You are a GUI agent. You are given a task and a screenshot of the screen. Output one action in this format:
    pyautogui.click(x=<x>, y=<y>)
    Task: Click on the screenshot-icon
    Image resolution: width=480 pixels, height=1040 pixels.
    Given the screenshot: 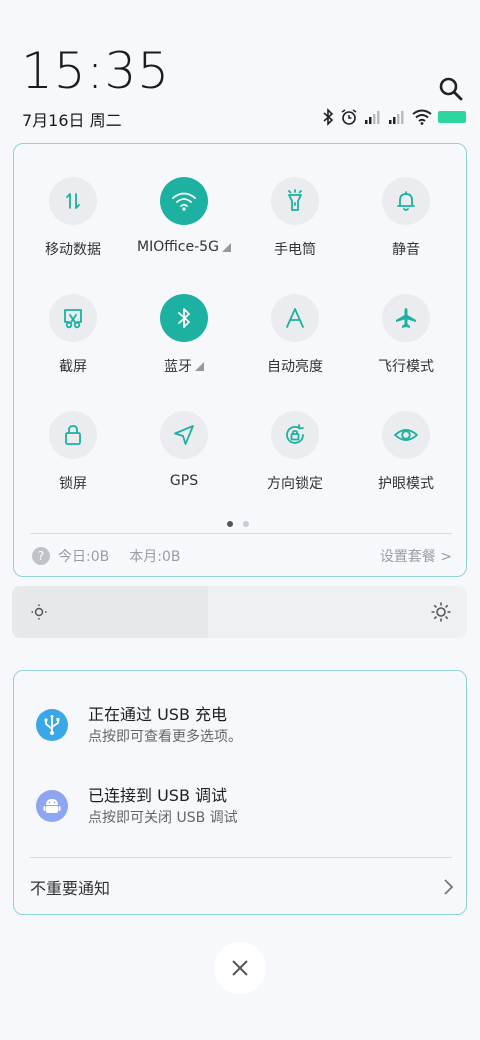 What is the action you would take?
    pyautogui.click(x=73, y=318)
    